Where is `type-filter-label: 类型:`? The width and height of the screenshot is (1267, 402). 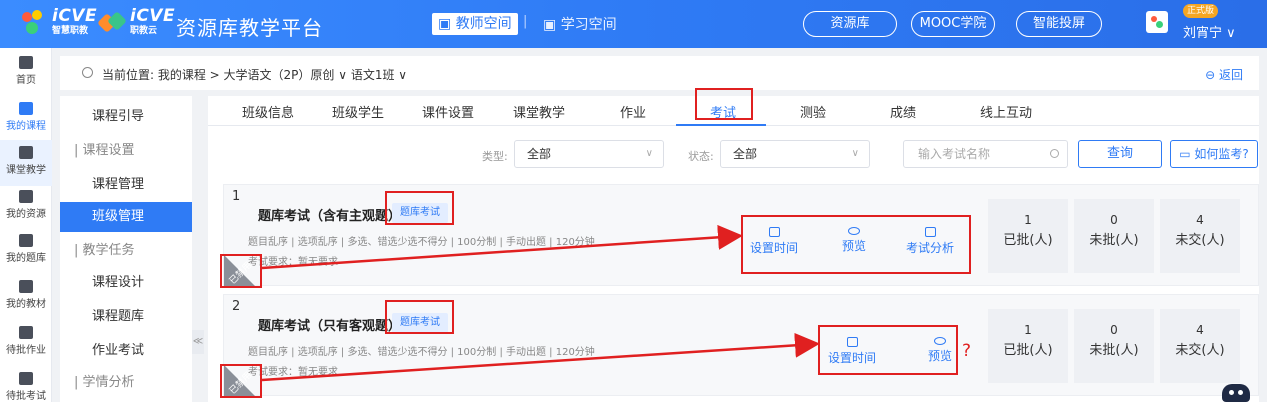 type-filter-label: 类型: is located at coordinates (495, 156).